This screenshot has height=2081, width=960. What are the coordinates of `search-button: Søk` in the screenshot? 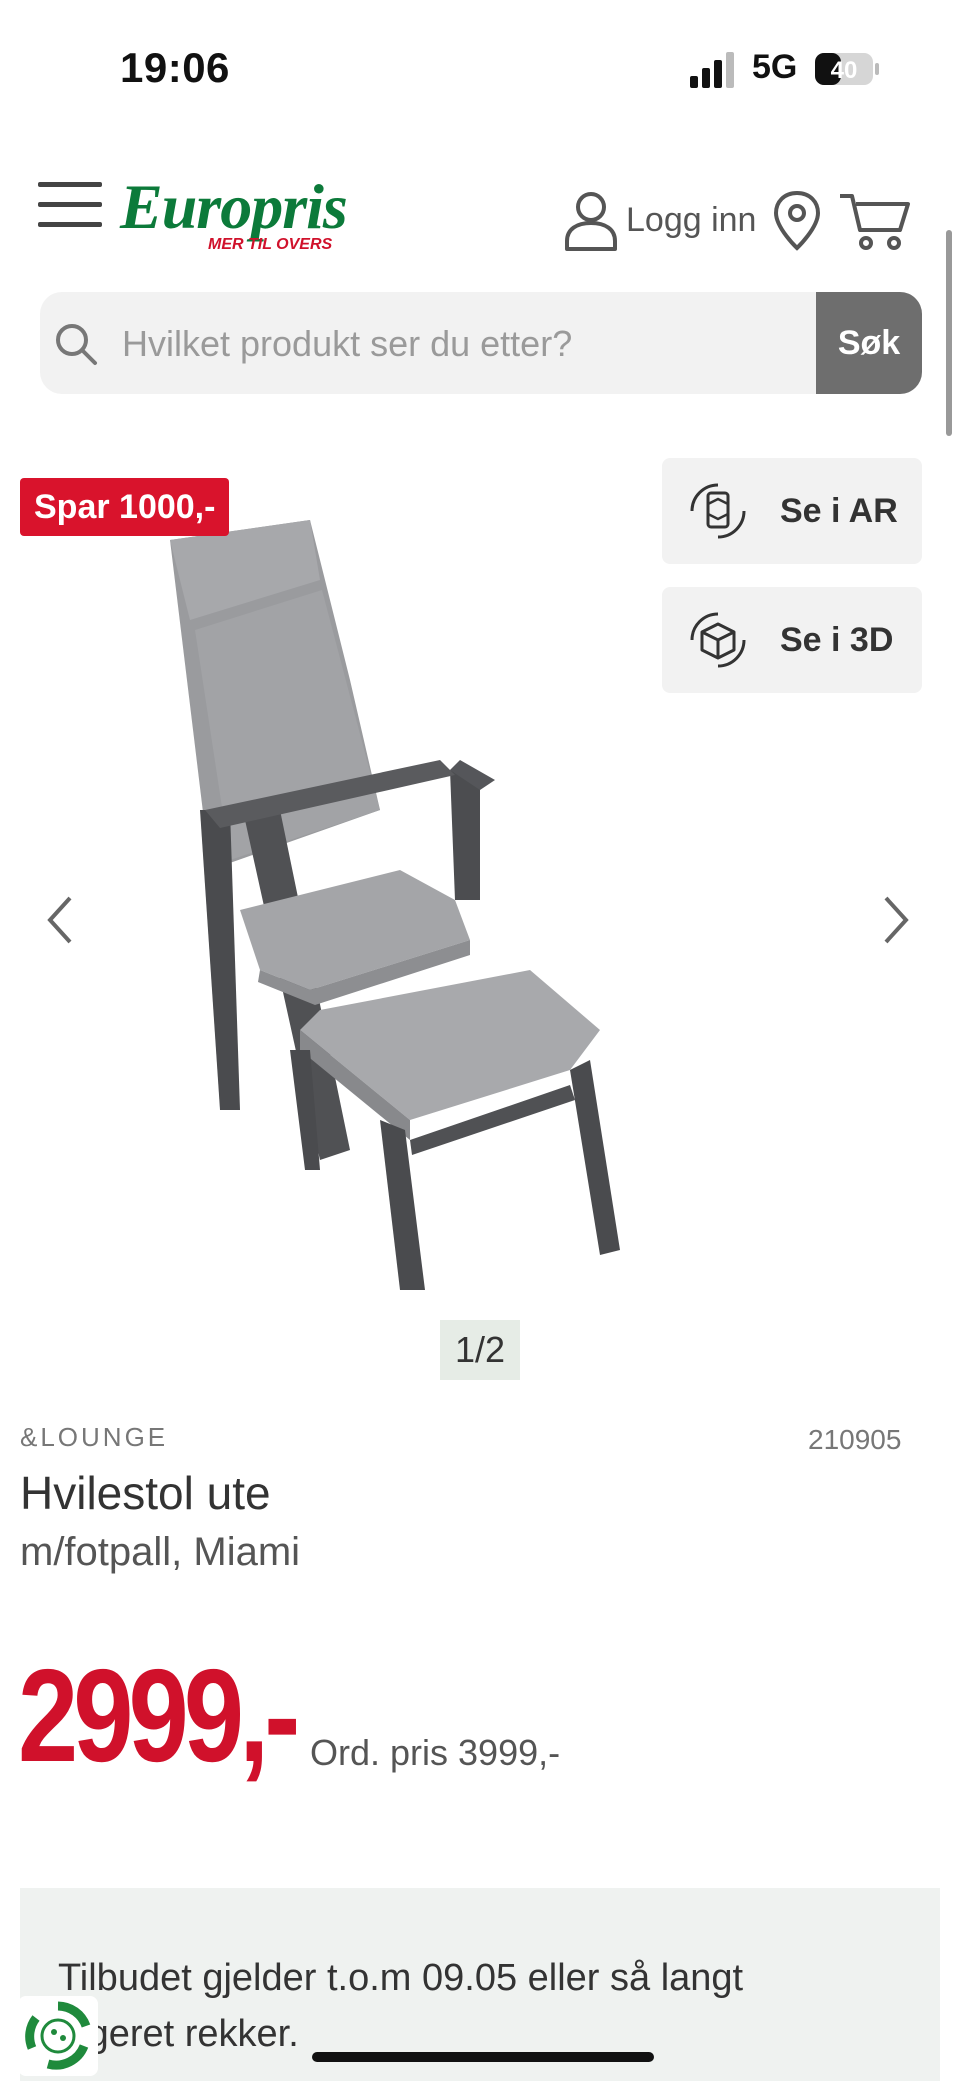 It's located at (869, 343).